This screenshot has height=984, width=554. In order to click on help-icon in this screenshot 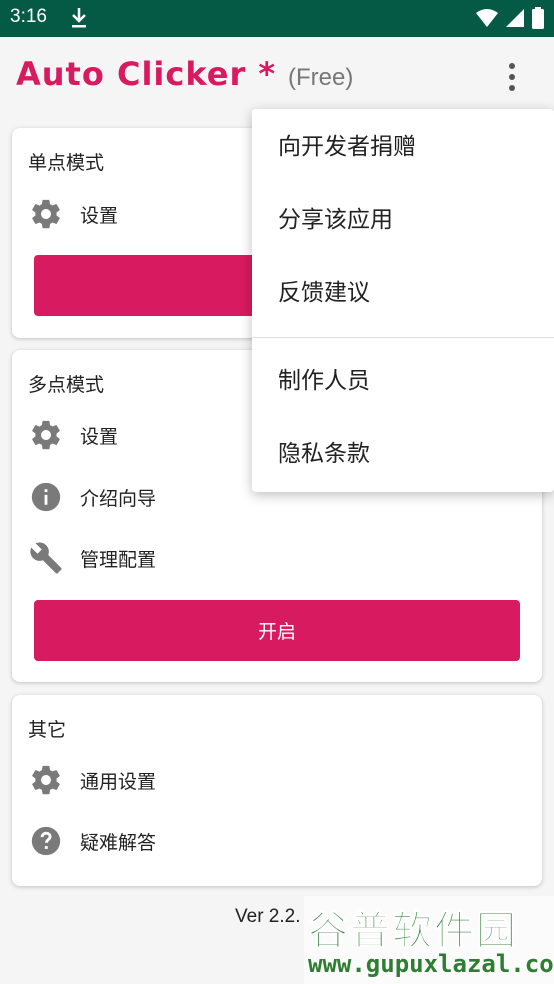, I will do `click(46, 841)`.